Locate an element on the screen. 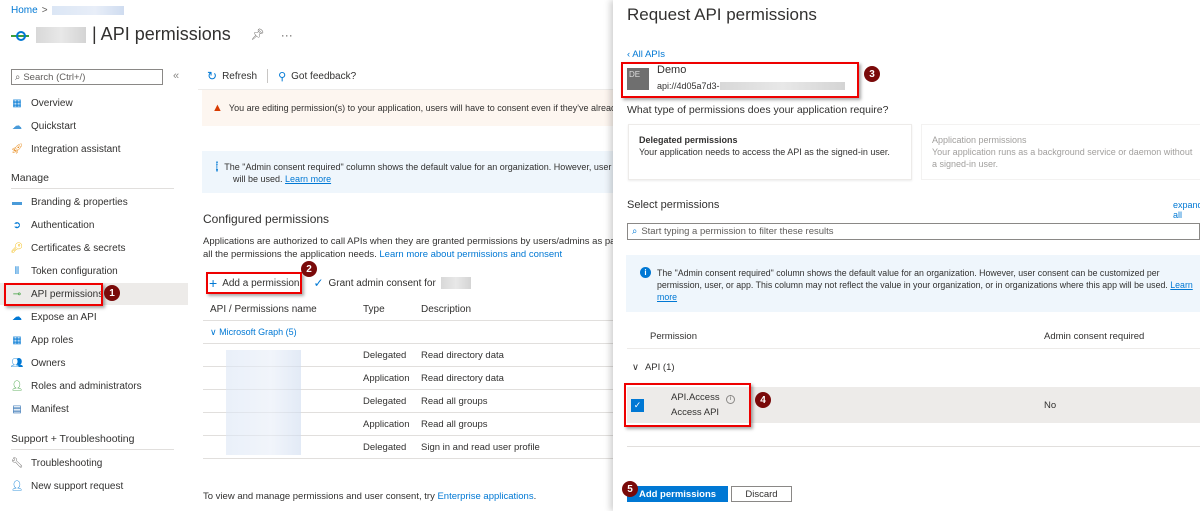  token-icon: ⦀ is located at coordinates (17, 271).